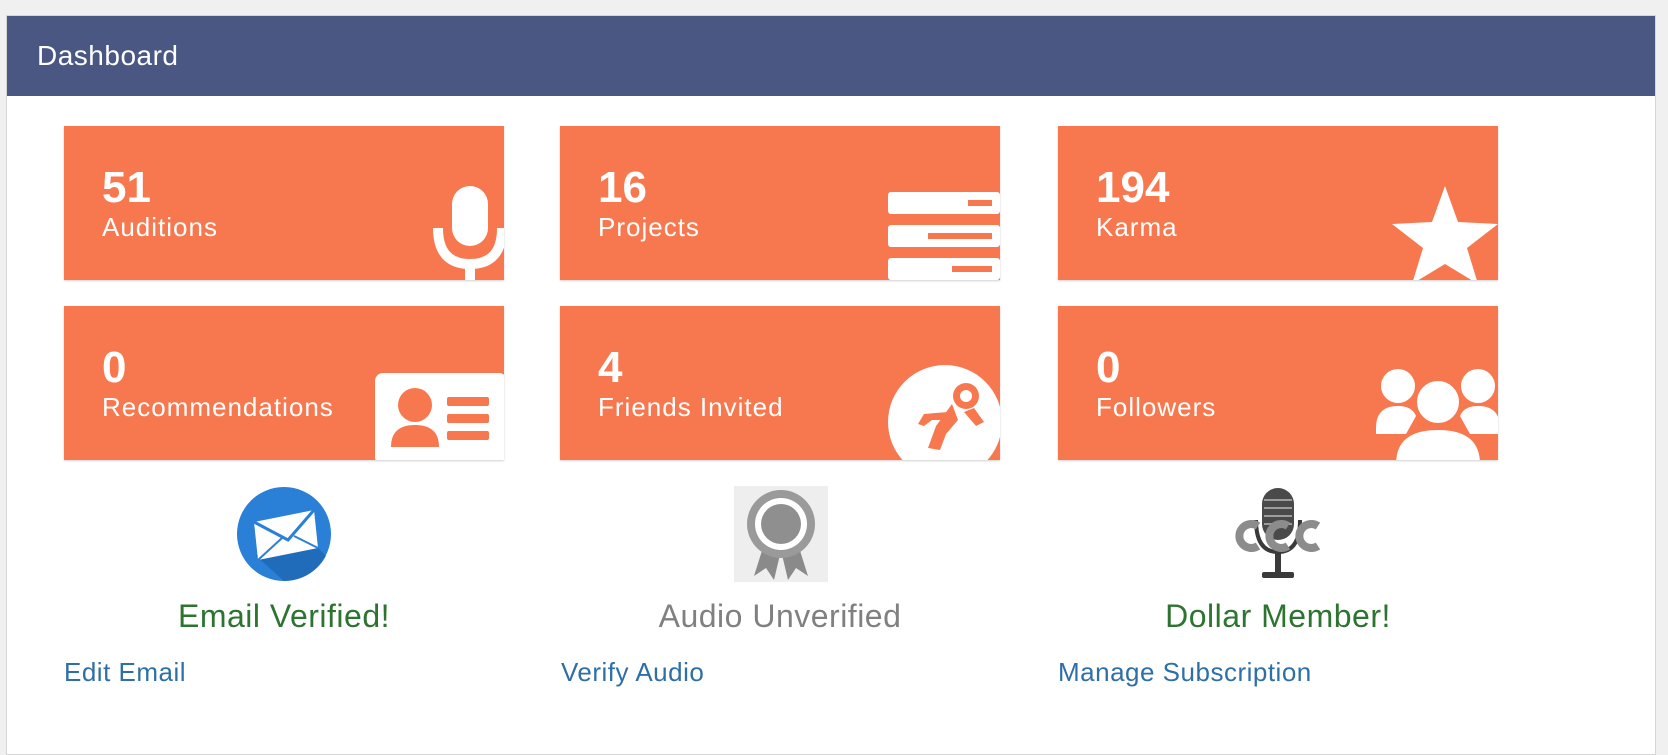  What do you see at coordinates (610, 367) in the screenshot?
I see `stat-value: 4` at bounding box center [610, 367].